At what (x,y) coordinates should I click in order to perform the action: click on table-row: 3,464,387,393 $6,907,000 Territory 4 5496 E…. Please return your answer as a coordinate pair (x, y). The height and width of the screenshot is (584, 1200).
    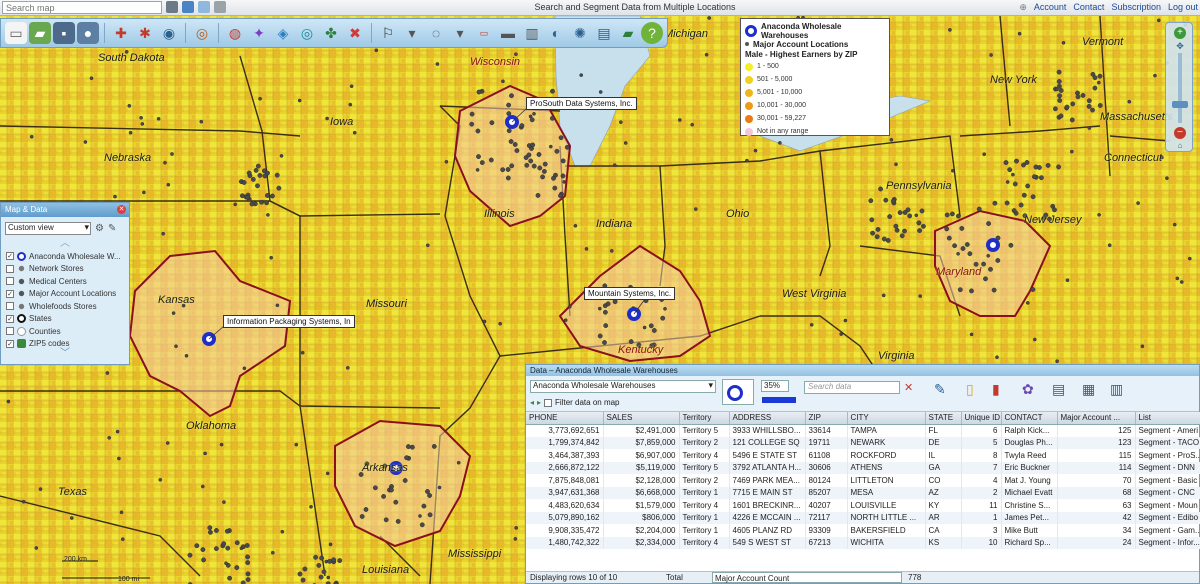
    Looking at the image, I should click on (863, 455).